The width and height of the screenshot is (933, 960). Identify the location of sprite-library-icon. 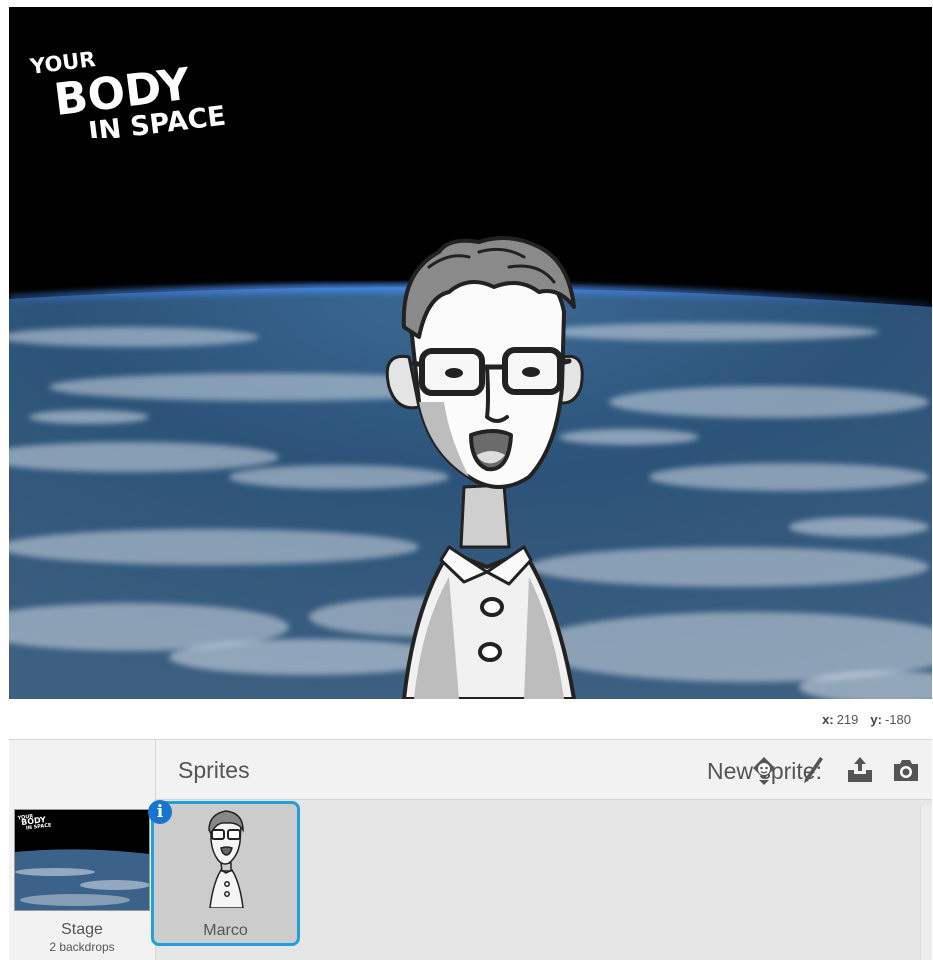
(764, 770).